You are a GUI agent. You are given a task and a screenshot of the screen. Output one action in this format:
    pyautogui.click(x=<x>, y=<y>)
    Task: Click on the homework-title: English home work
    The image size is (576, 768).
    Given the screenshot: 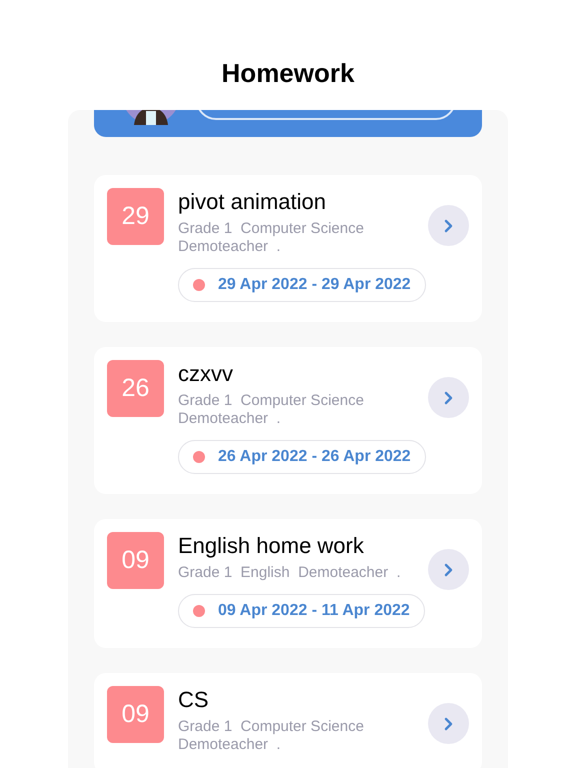 What is the action you would take?
    pyautogui.click(x=271, y=546)
    